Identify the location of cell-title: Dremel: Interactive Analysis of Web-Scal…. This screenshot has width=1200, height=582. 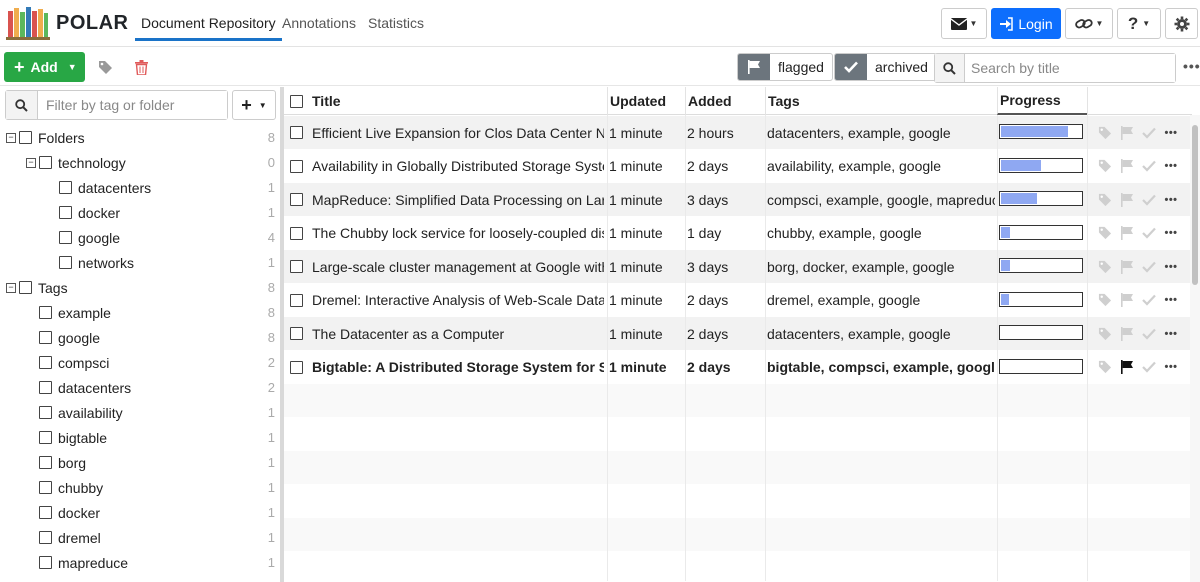
(458, 300).